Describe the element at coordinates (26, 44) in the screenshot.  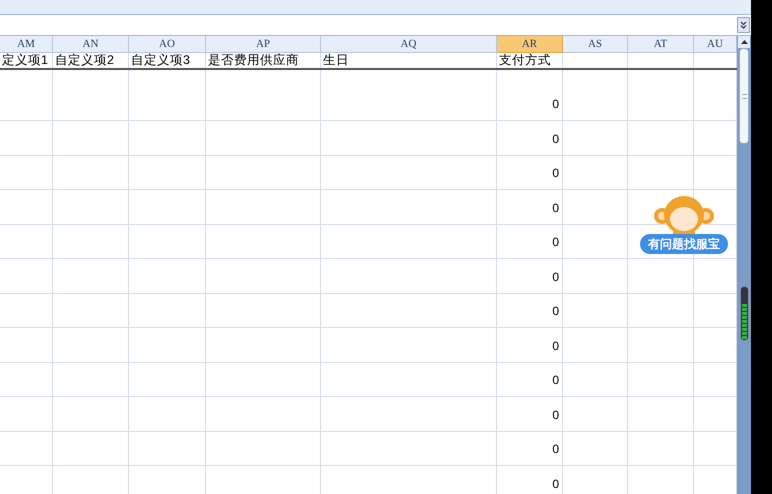
I see `column-header: AM` at that location.